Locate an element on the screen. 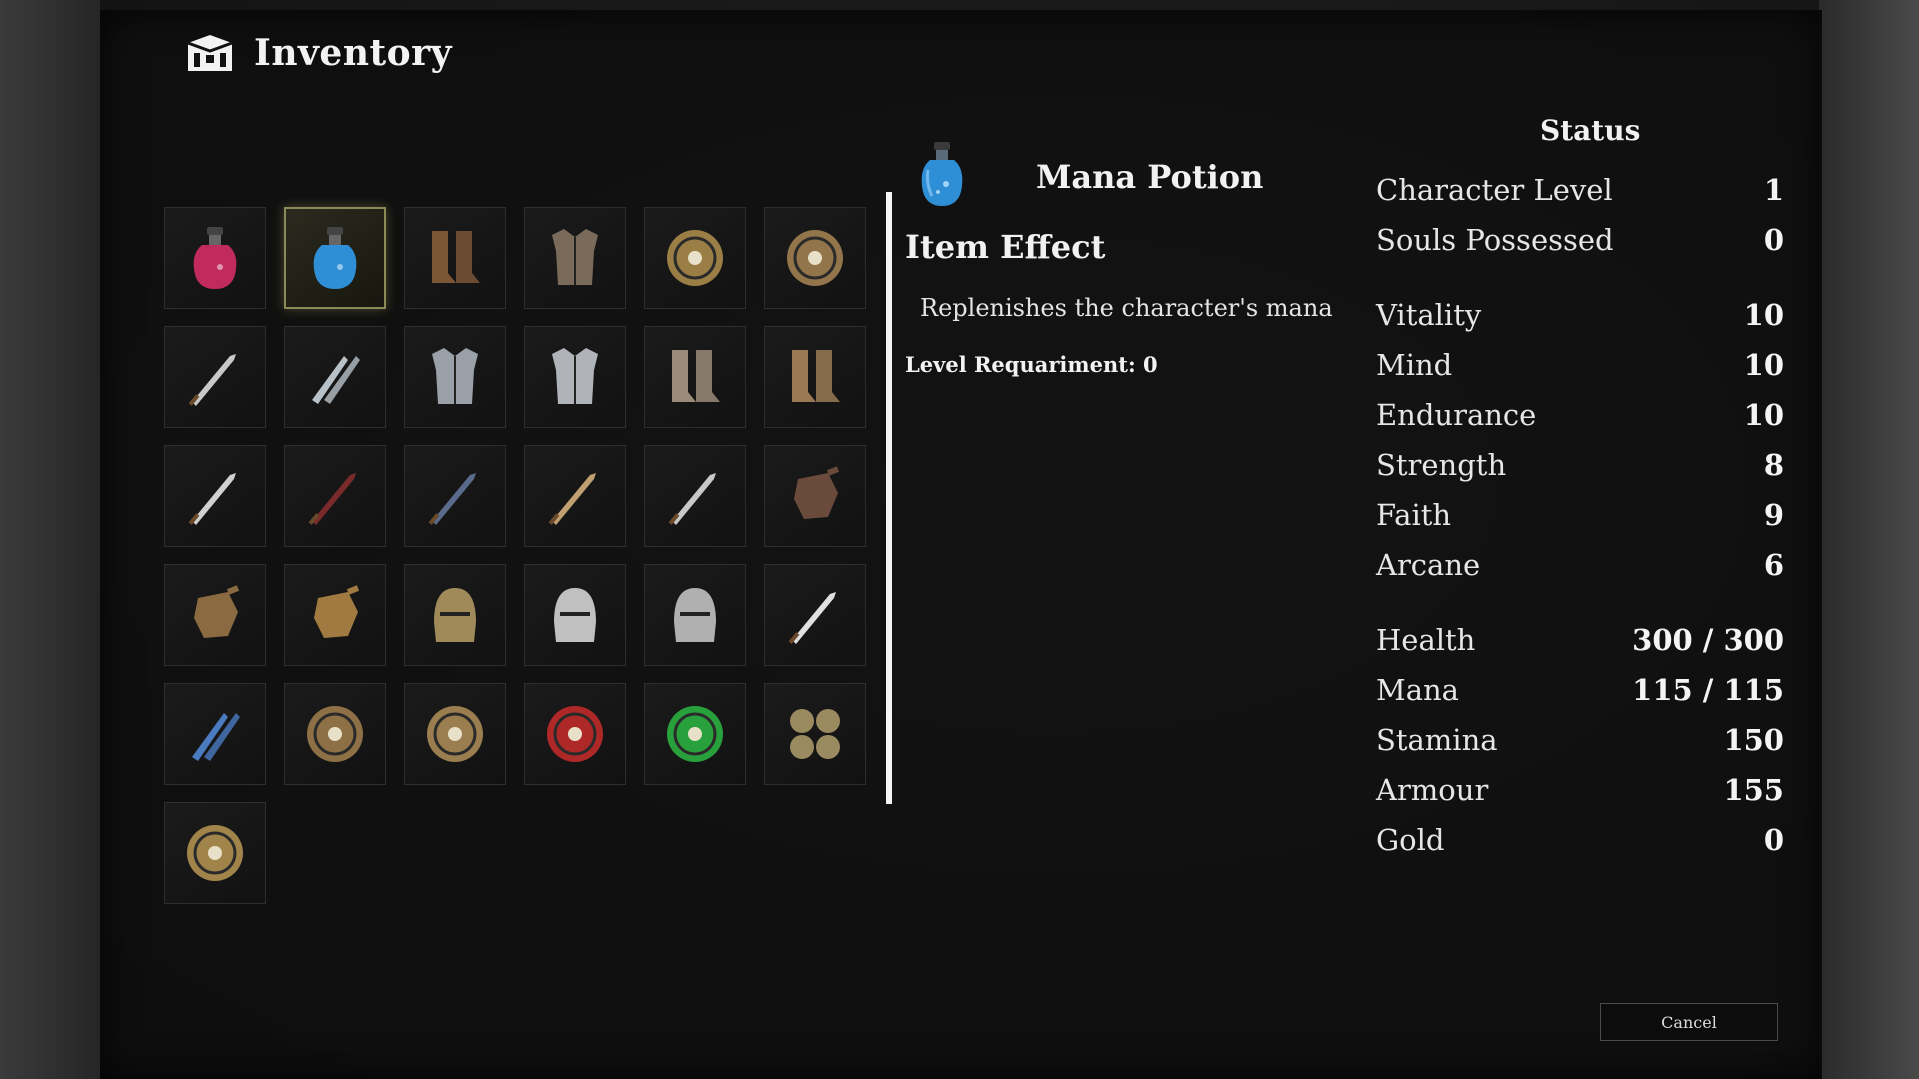 The height and width of the screenshot is (1079, 1919). chest-icon is located at coordinates (210, 53).